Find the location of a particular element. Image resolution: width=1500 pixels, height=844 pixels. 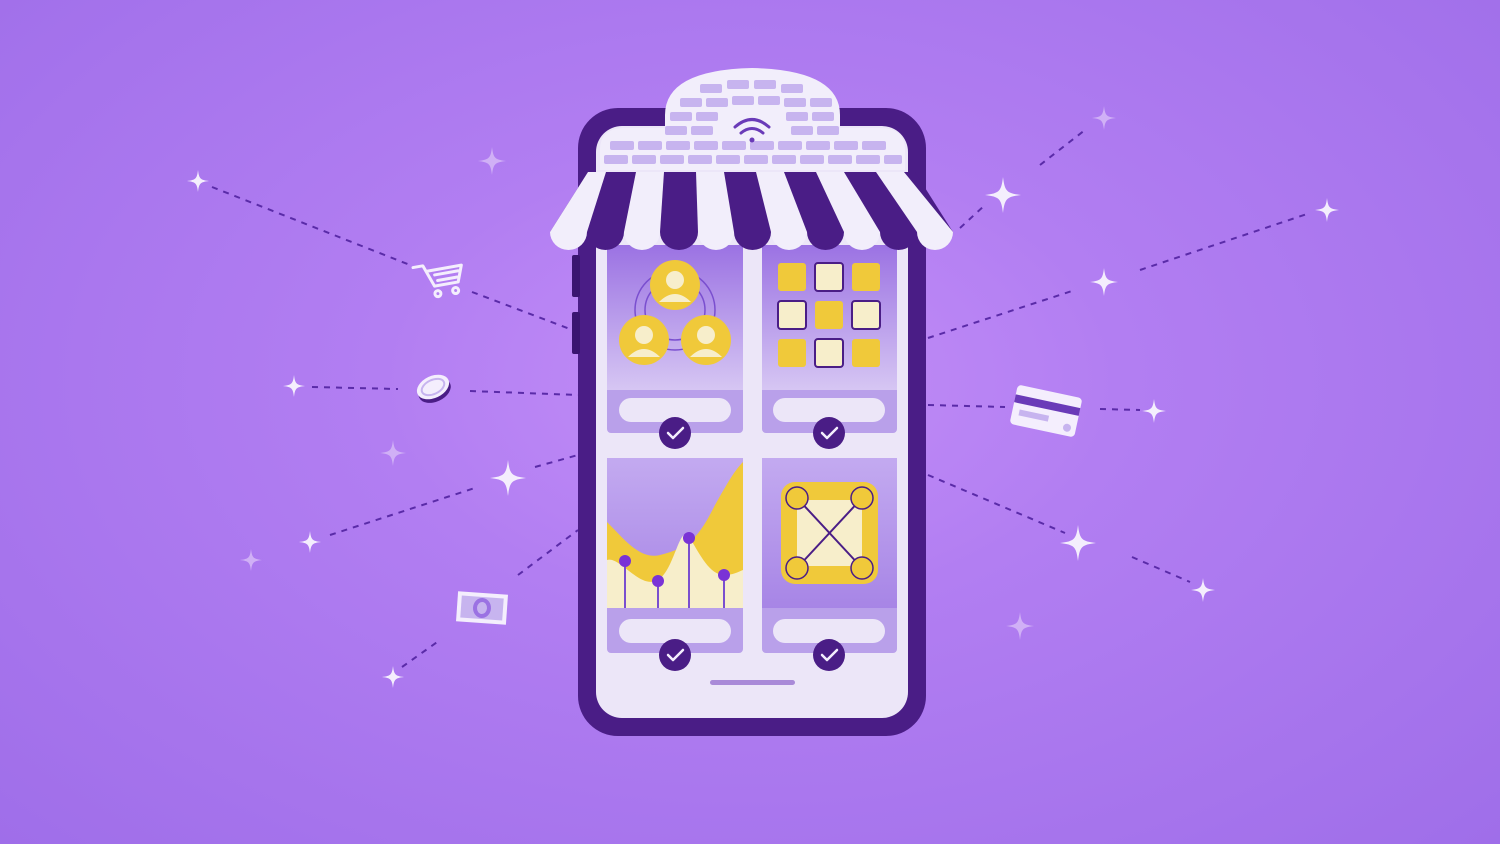

app-grid-icon is located at coordinates (829, 315).